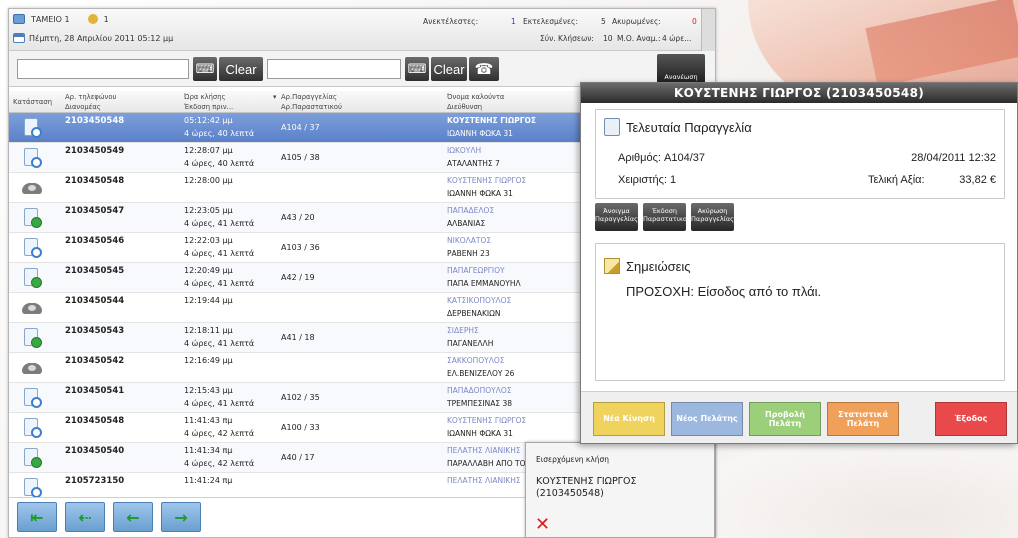 This screenshot has width=1018, height=538. Describe the element at coordinates (707, 419) in the screenshot. I see `new-customer-button: Νέος Πελάτης` at that location.